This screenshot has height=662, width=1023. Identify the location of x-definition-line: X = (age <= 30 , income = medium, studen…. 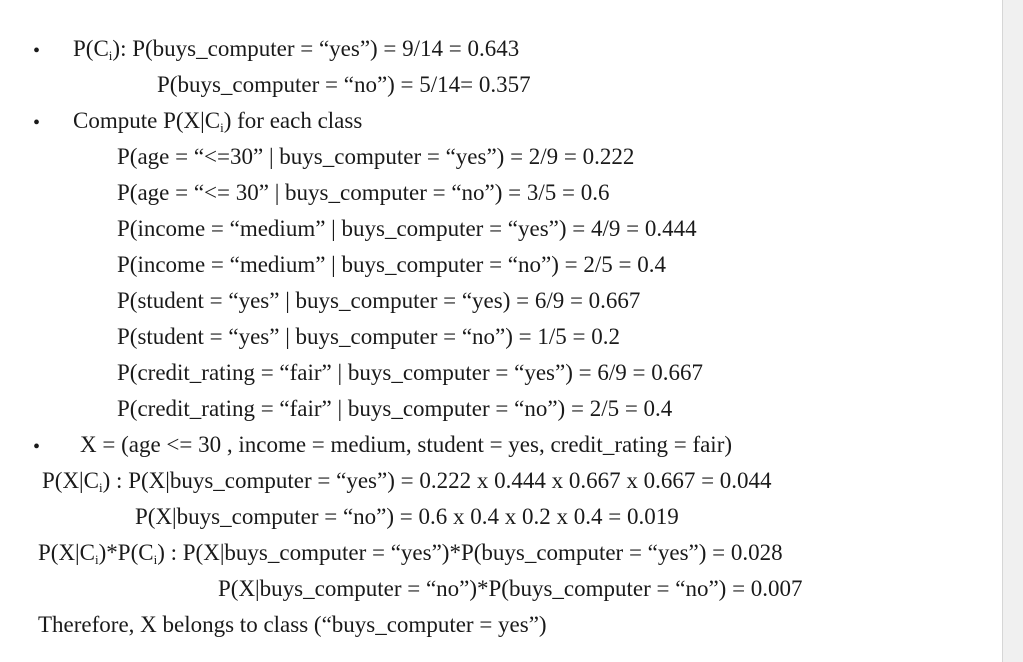
(406, 444).